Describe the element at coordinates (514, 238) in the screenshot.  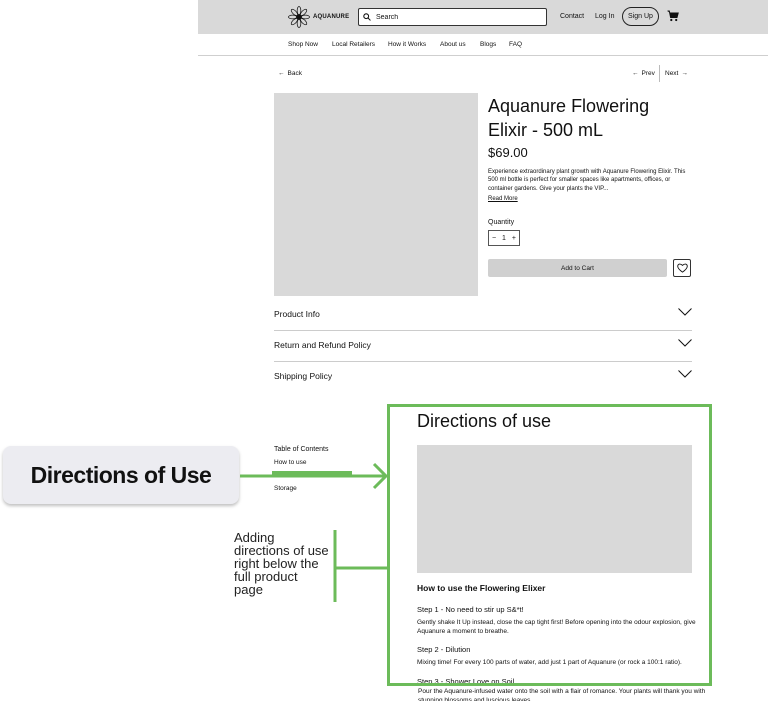
I see `increment-button: +` at that location.